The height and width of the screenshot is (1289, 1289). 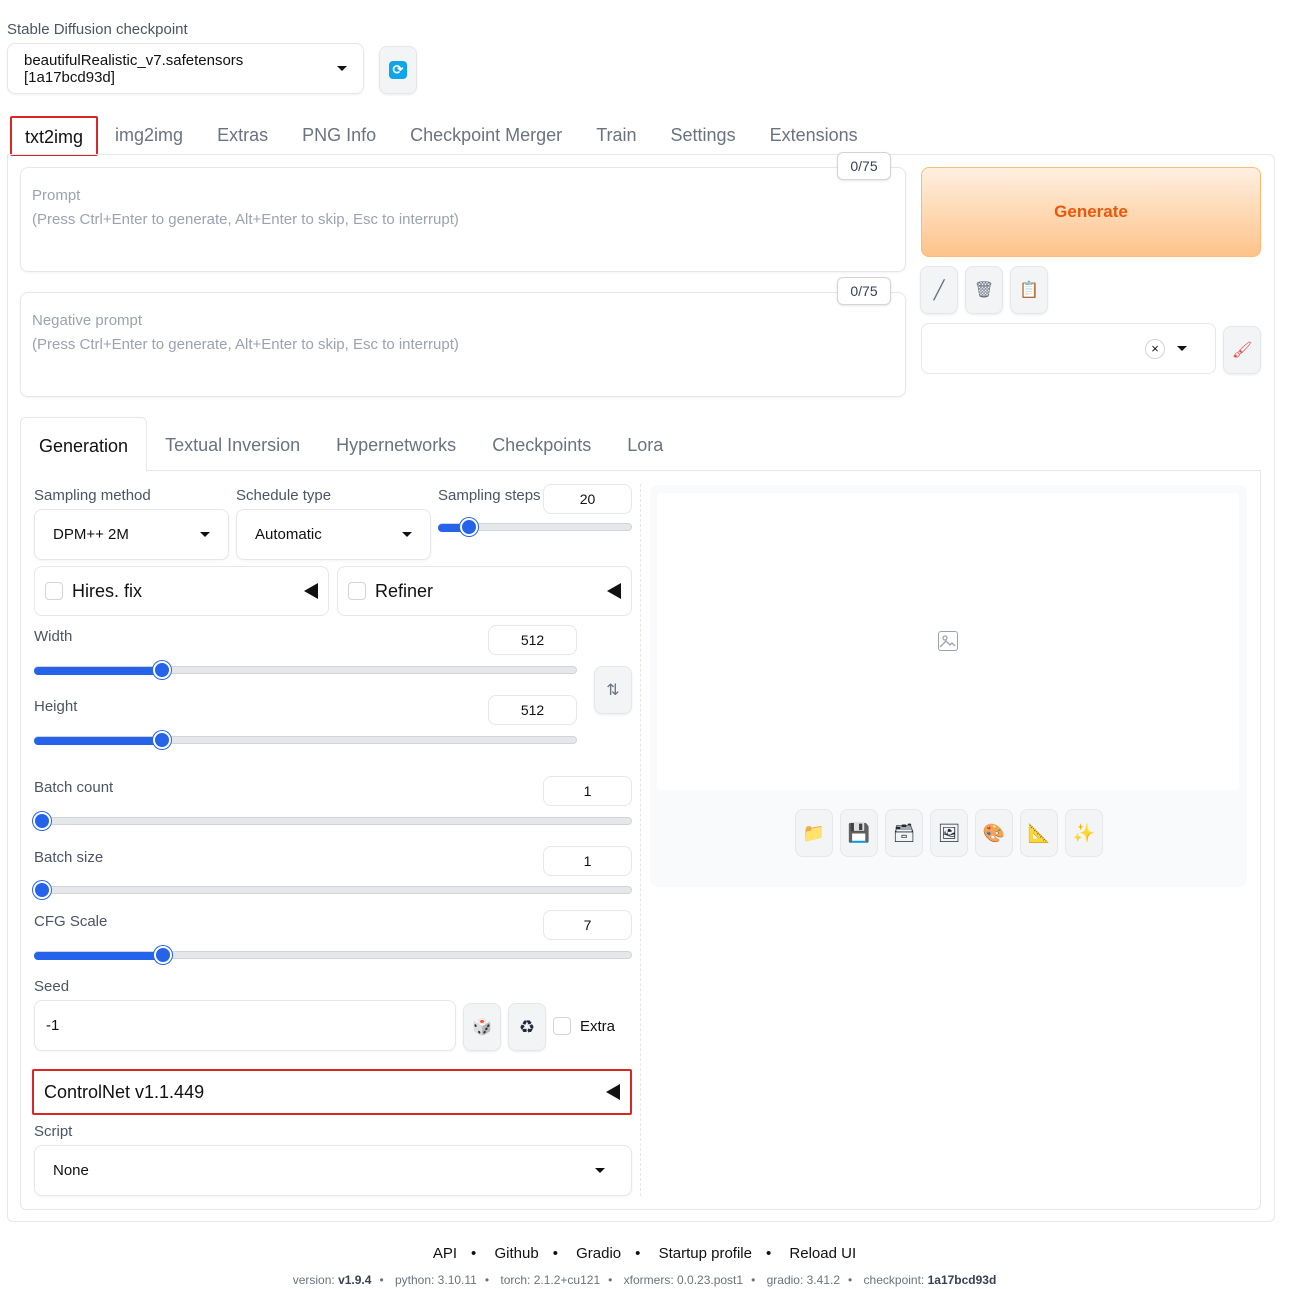 I want to click on clear-prompt-button: 🗑, so click(x=984, y=290).